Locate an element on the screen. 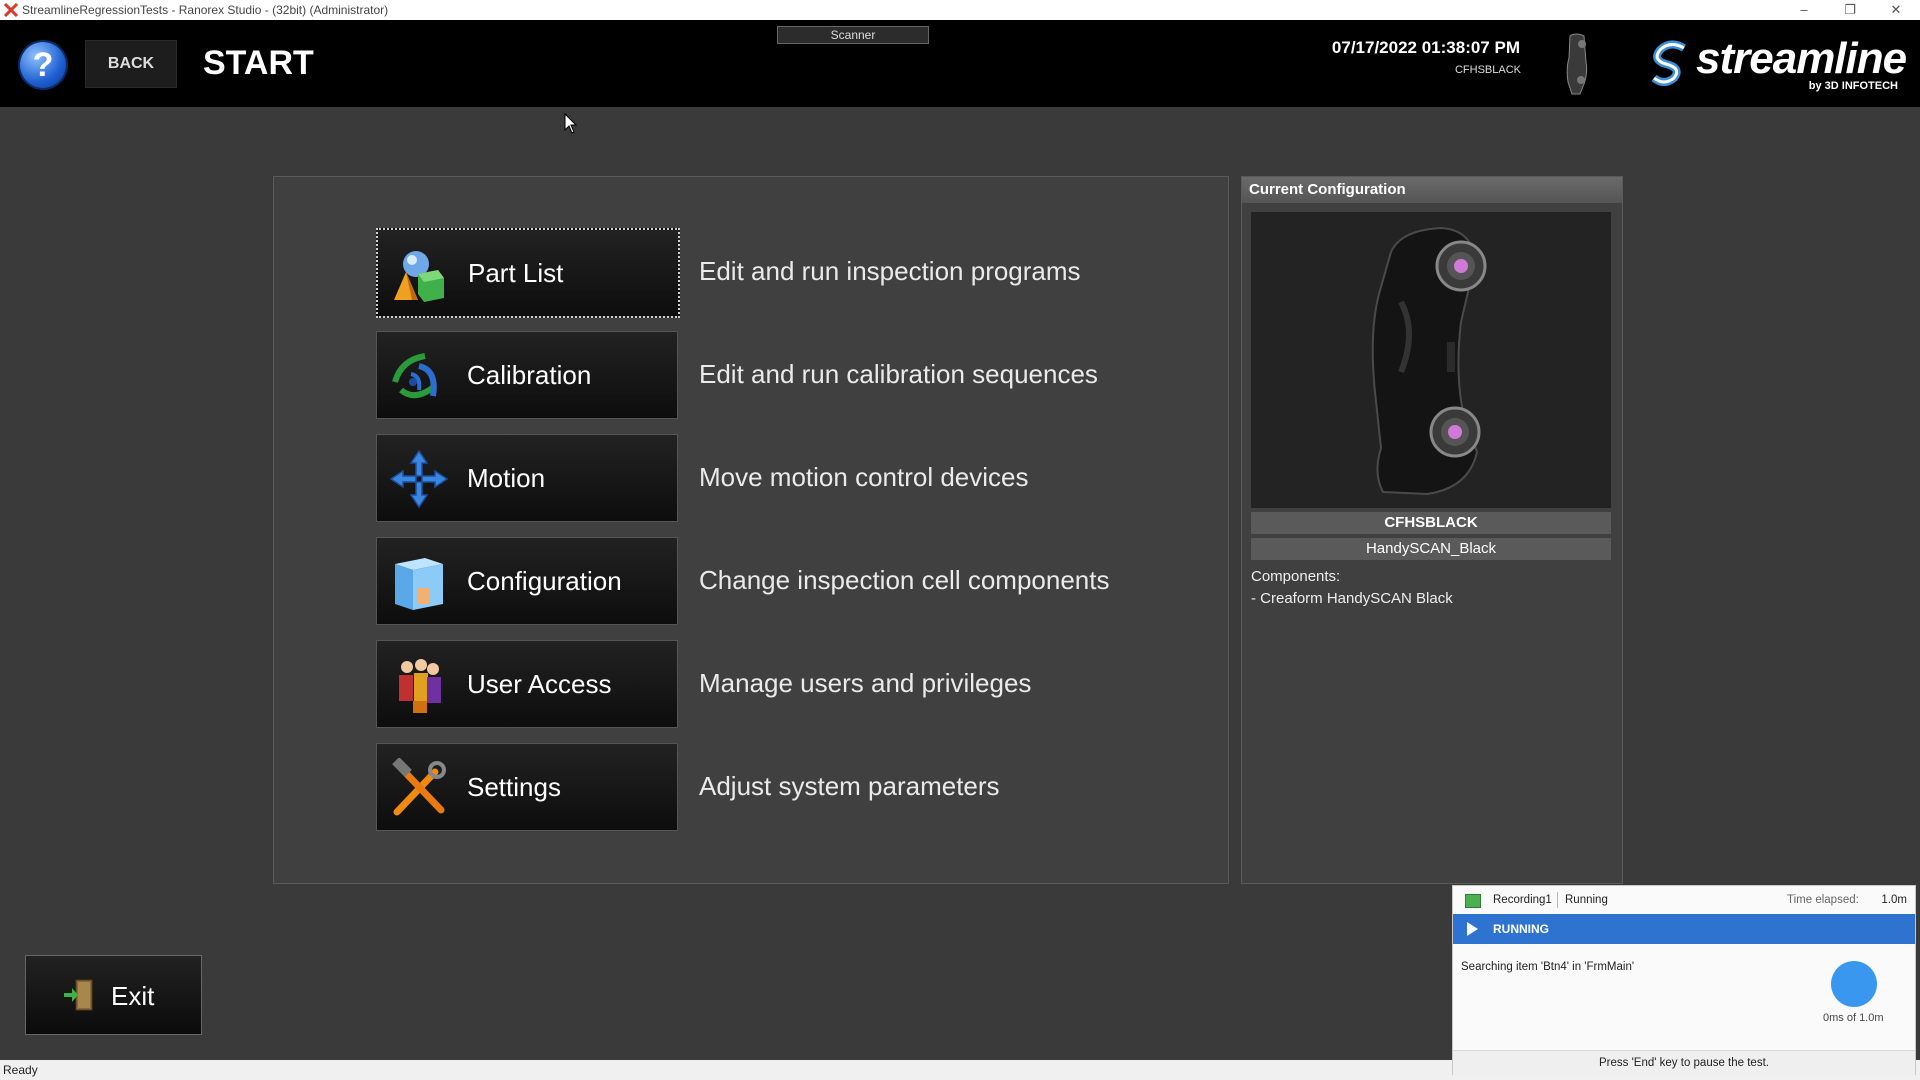 The image size is (1920, 1080). play-icon is located at coordinates (1472, 929).